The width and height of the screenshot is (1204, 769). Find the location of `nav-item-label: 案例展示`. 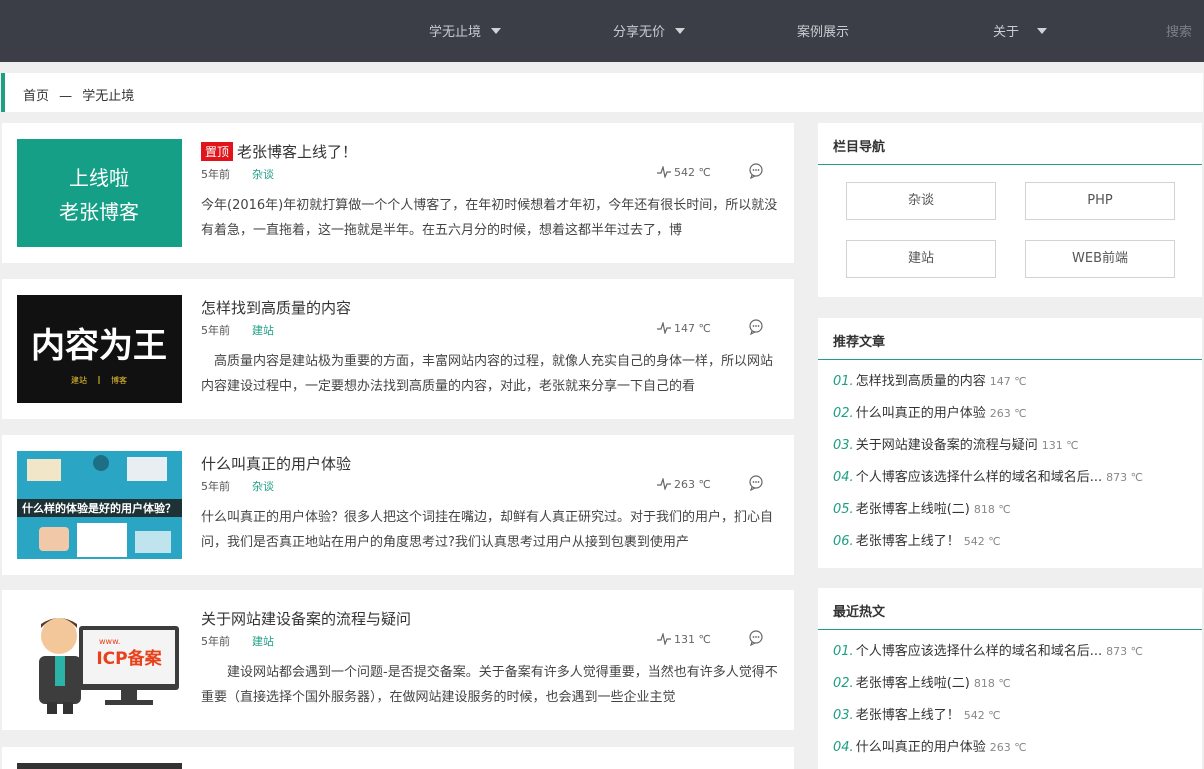

nav-item-label: 案例展示 is located at coordinates (823, 32).